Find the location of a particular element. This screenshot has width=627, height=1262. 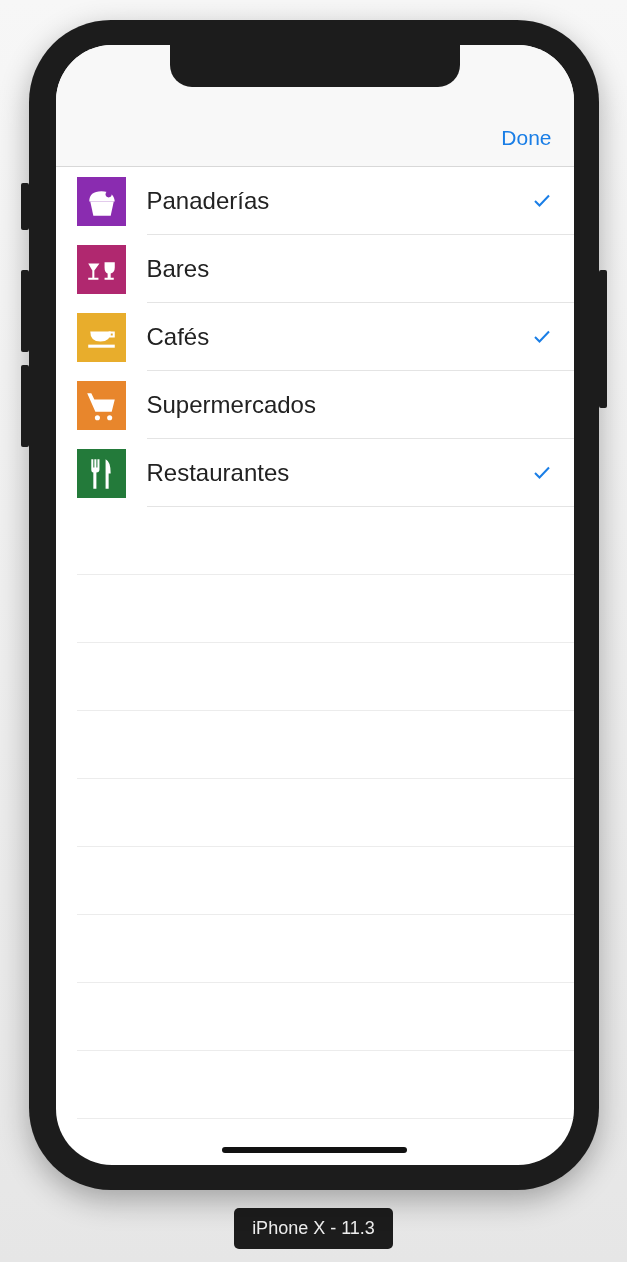

list-cell: Cafés is located at coordinates (360, 337).